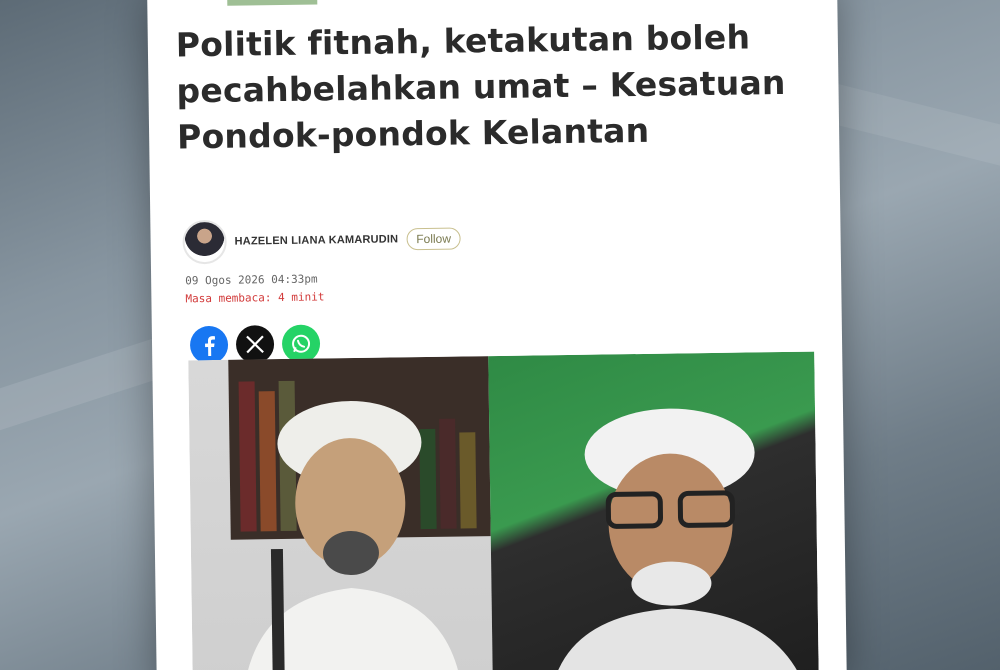 The height and width of the screenshot is (670, 1000). I want to click on x-icon, so click(255, 344).